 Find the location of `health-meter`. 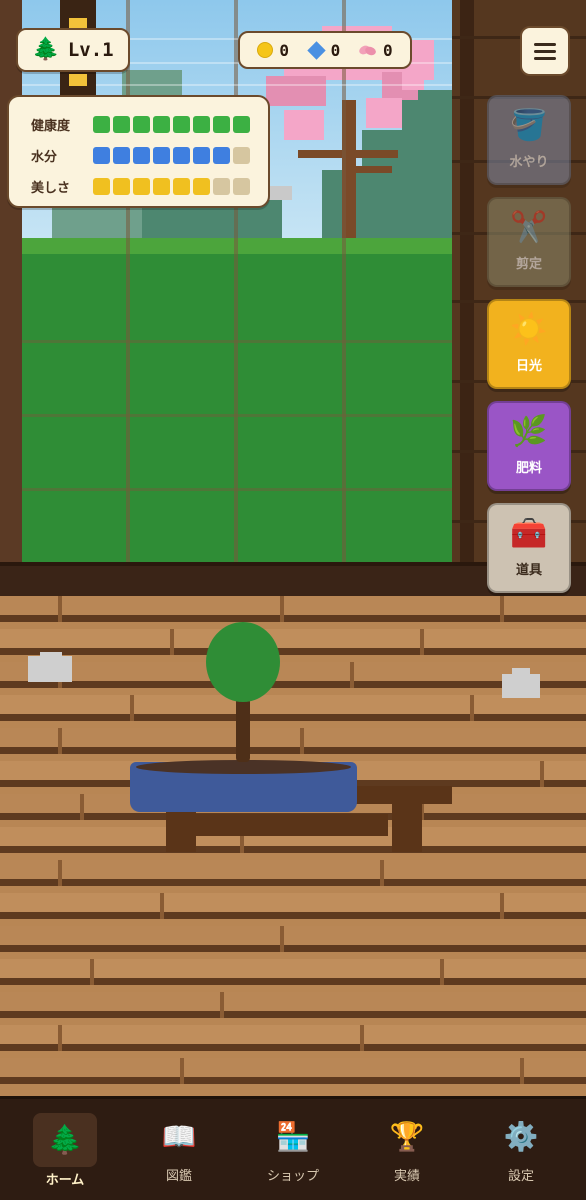

health-meter is located at coordinates (171, 124).